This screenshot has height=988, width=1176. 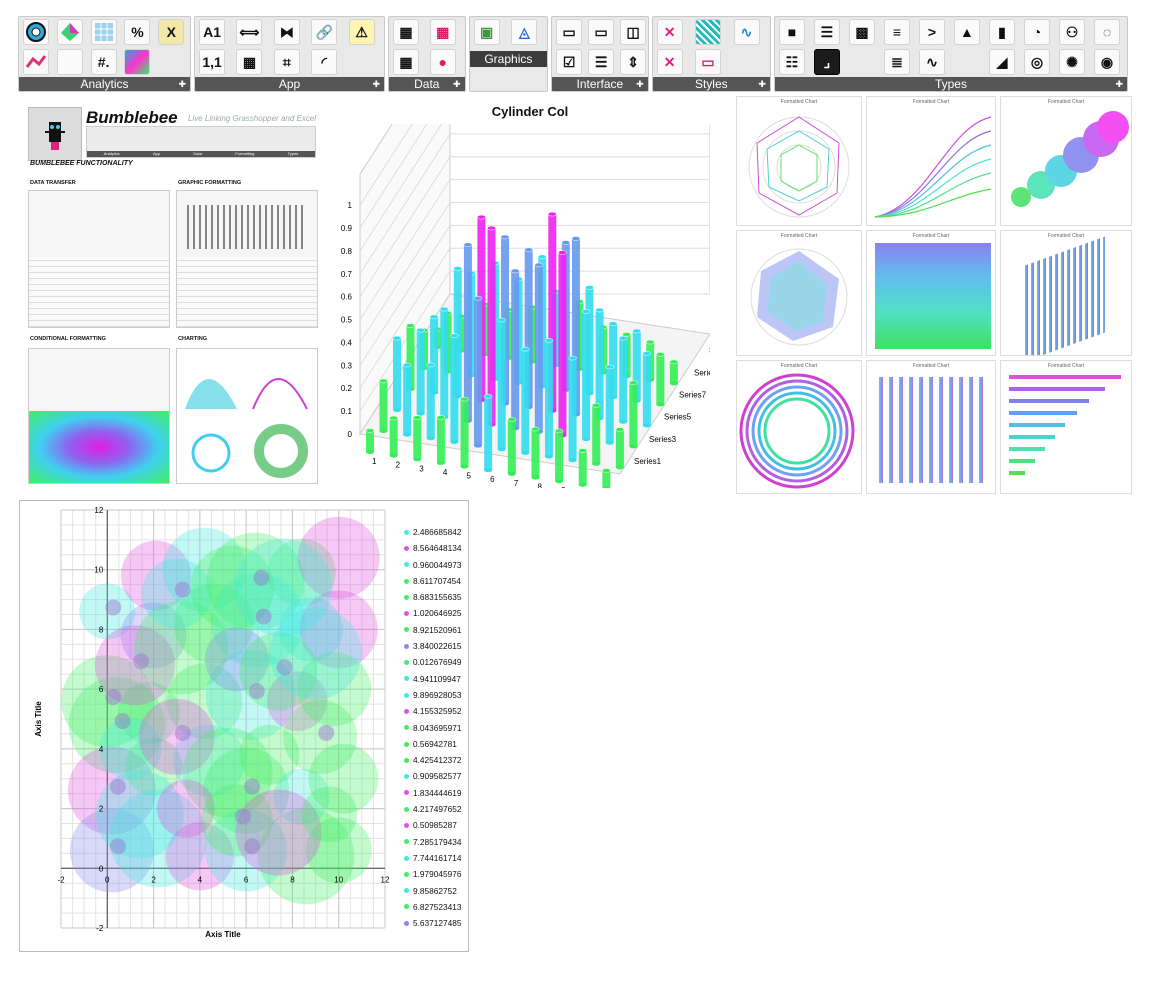 What do you see at coordinates (137, 62) in the screenshot?
I see `color-grid-icon` at bounding box center [137, 62].